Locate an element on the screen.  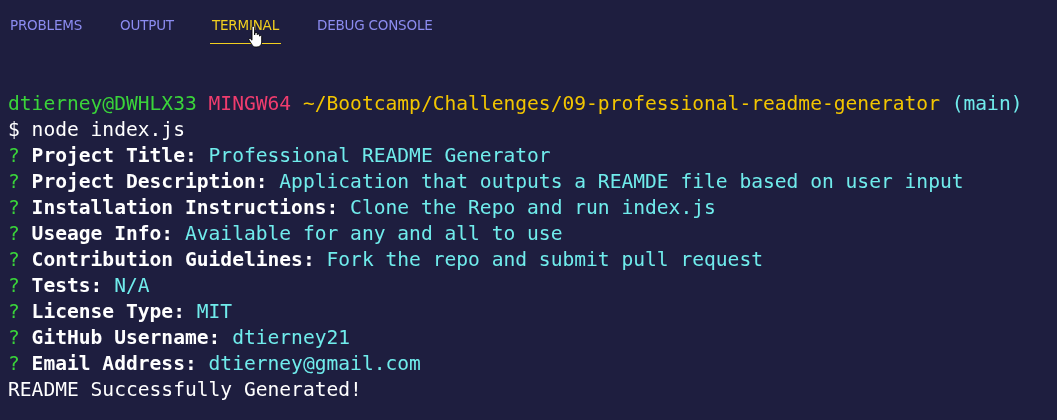
prompt-user-host: dtierney@DWHLX33 is located at coordinates (102, 104).